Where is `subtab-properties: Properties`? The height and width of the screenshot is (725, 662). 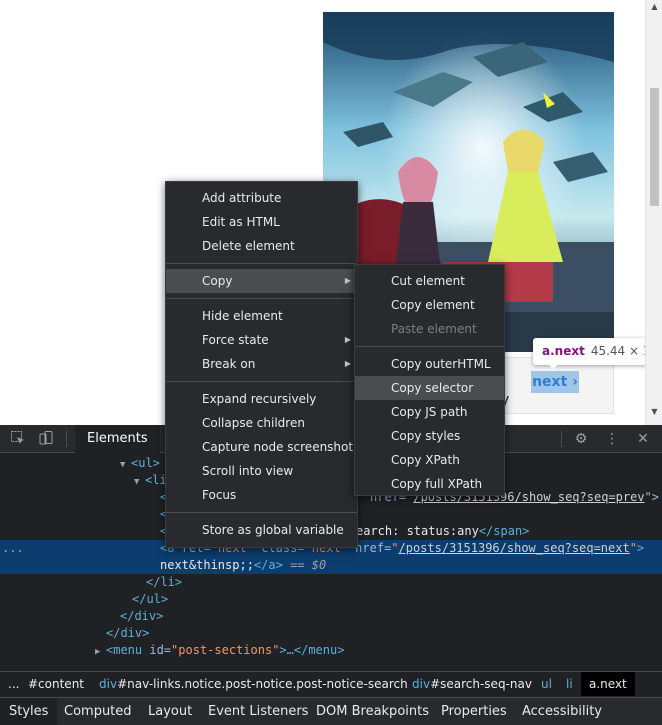
subtab-properties: Properties is located at coordinates (474, 711).